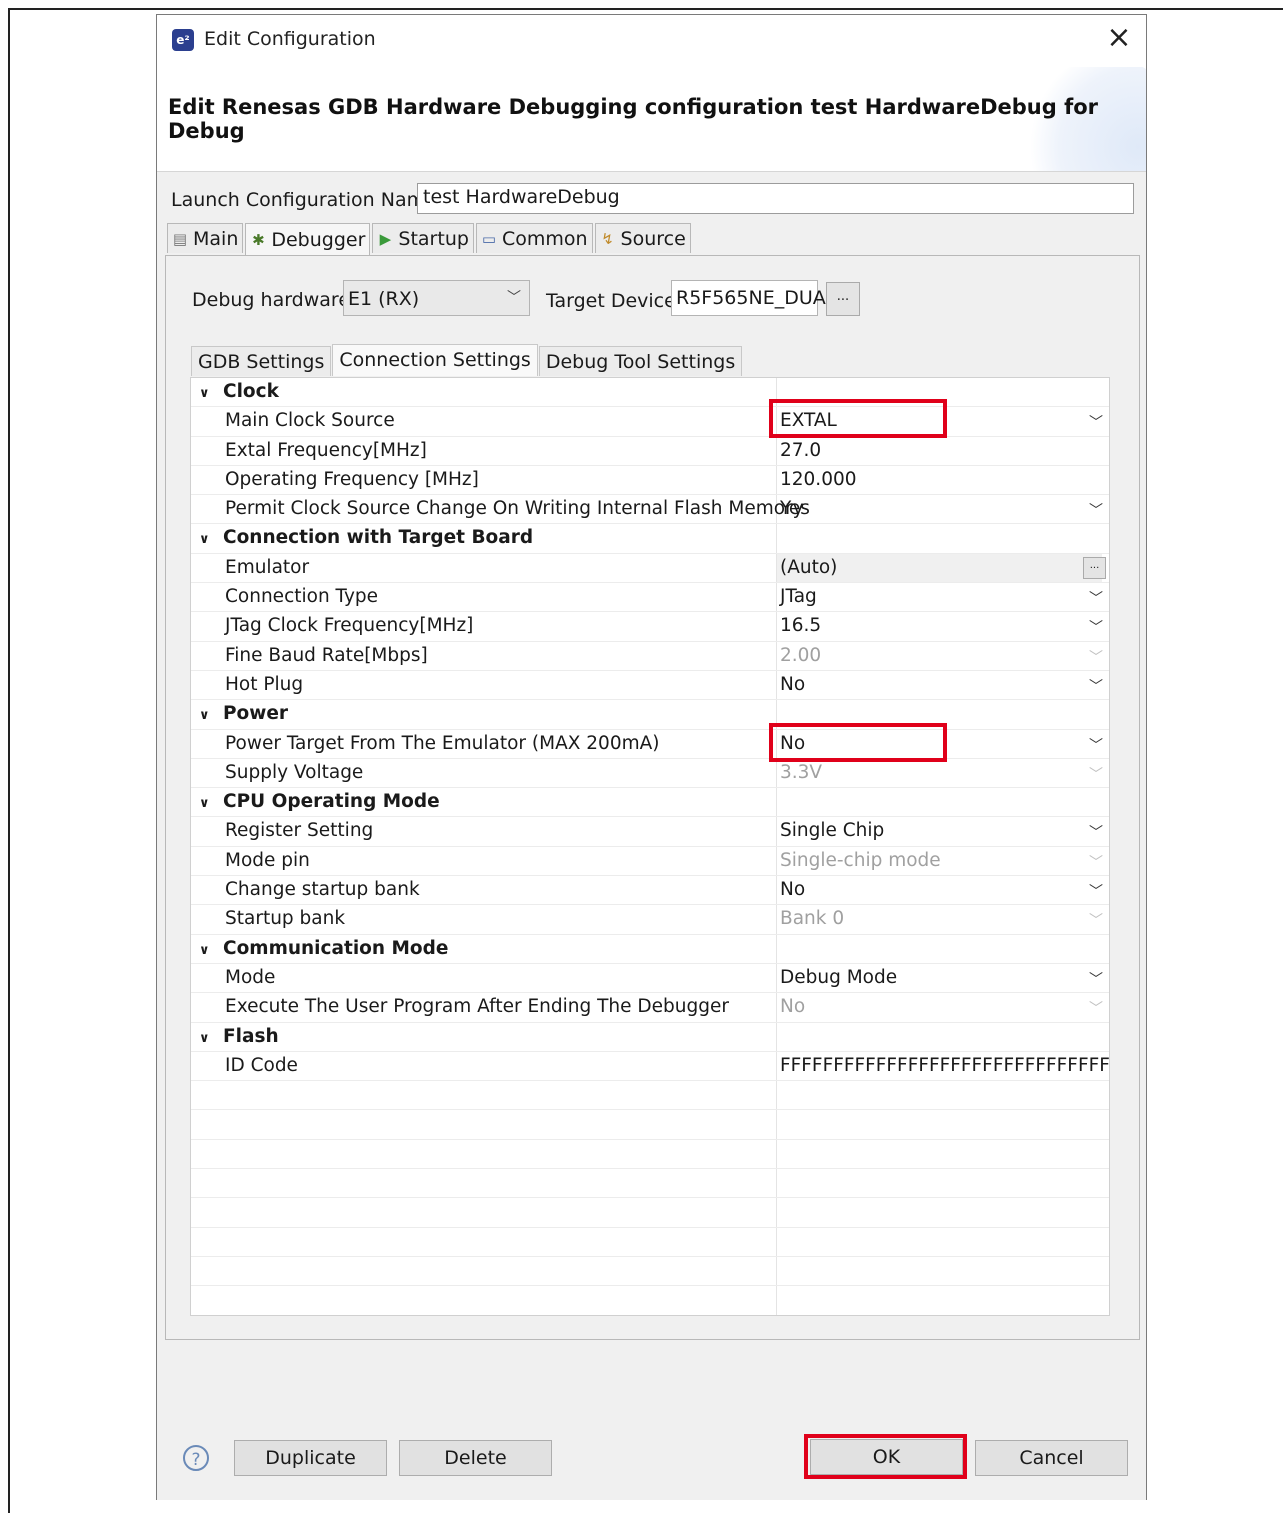 Image resolution: width=1283 pixels, height=1513 pixels. What do you see at coordinates (336, 948) in the screenshot?
I see `row-label-text: Communication Mode` at bounding box center [336, 948].